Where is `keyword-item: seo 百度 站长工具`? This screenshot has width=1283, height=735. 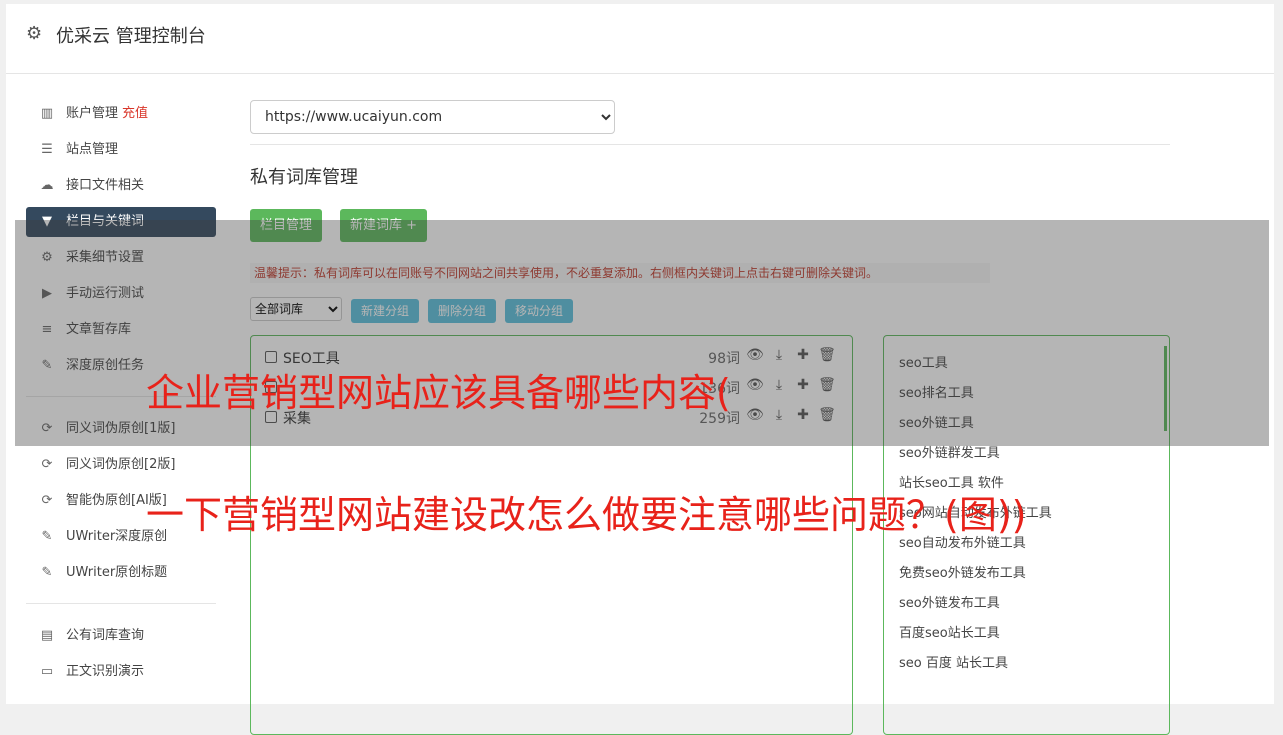
keyword-item: seo 百度 站长工具 is located at coordinates (953, 661).